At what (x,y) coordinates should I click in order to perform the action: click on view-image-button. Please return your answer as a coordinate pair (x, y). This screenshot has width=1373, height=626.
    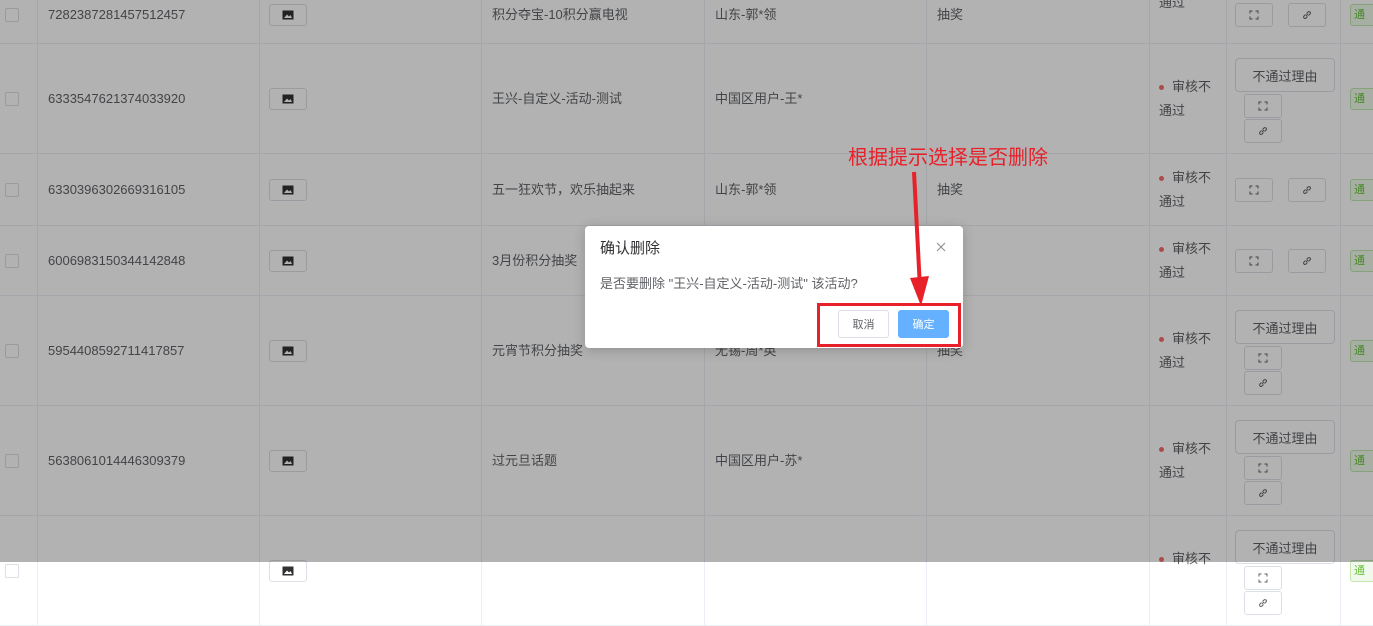
    Looking at the image, I should click on (288, 571).